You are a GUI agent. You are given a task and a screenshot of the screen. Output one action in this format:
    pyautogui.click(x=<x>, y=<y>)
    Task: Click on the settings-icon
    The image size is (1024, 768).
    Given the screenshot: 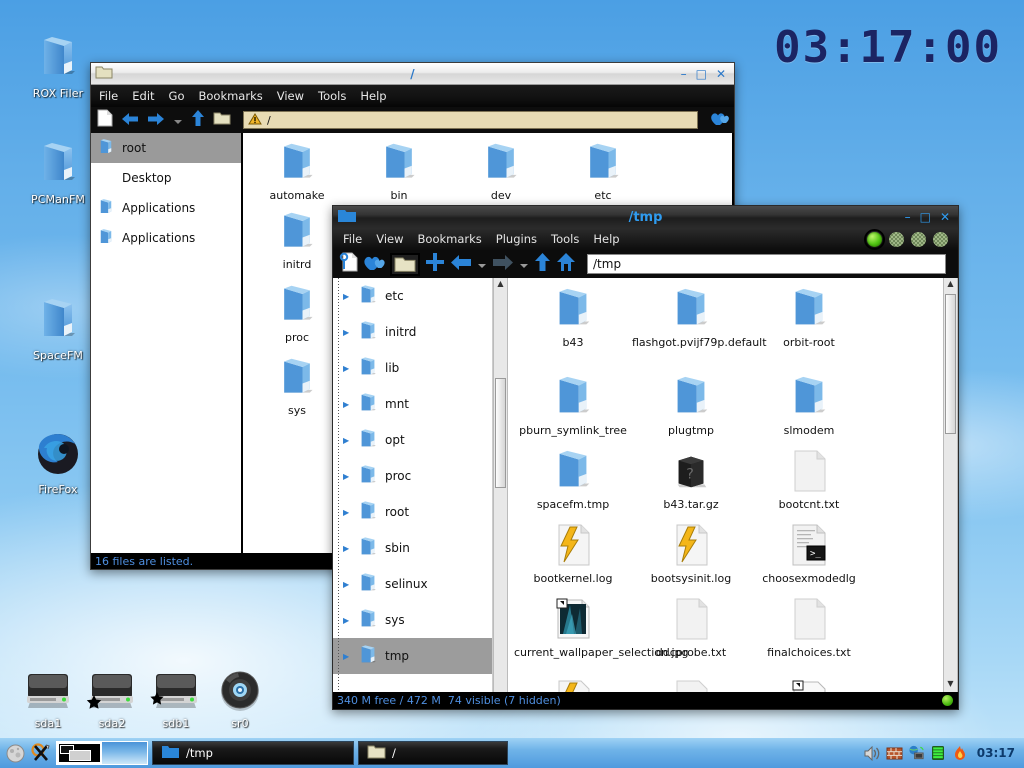 What is the action you would take?
    pyautogui.click(x=348, y=264)
    